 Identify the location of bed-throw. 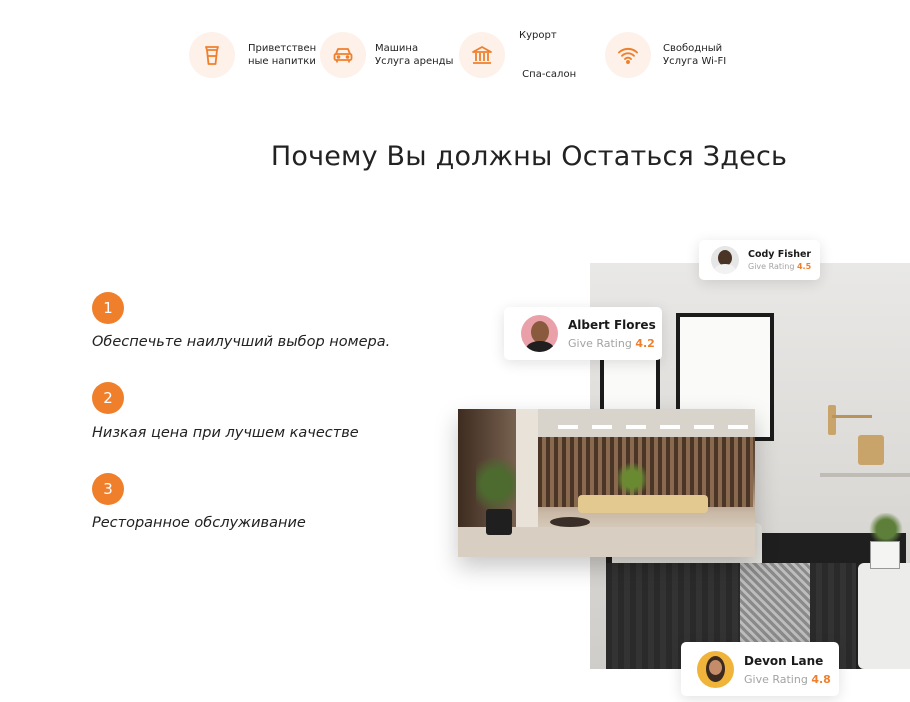
(775, 608).